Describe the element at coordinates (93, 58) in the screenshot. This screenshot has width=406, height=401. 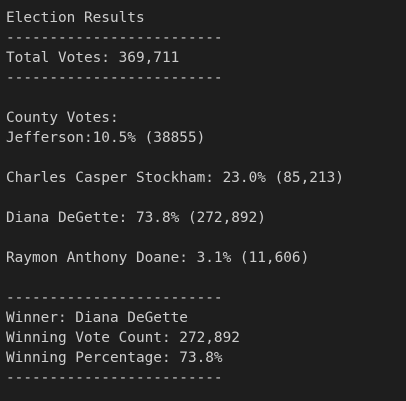
I see `total-votes-line: Total Votes: 369,711` at that location.